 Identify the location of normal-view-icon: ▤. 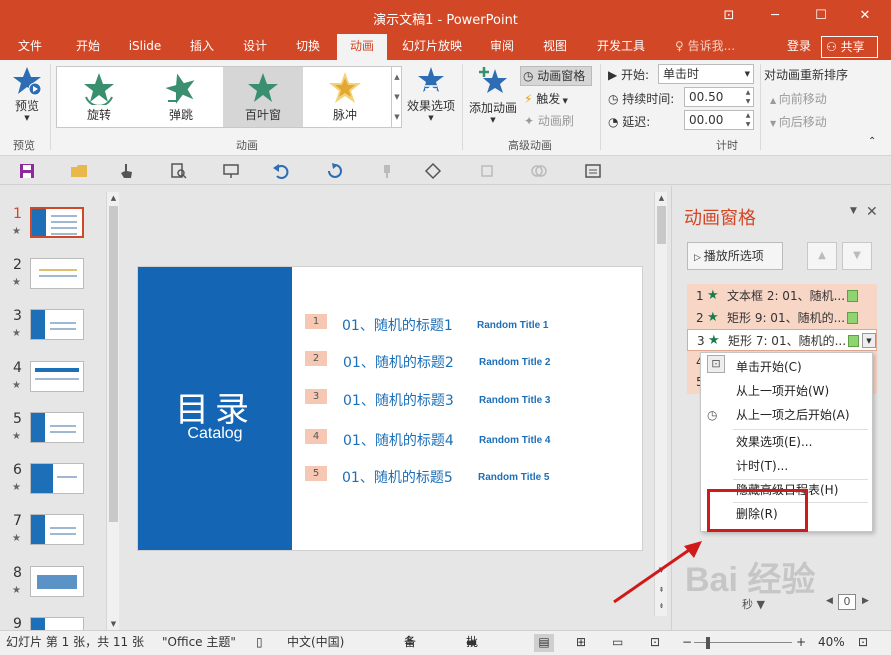
(544, 643).